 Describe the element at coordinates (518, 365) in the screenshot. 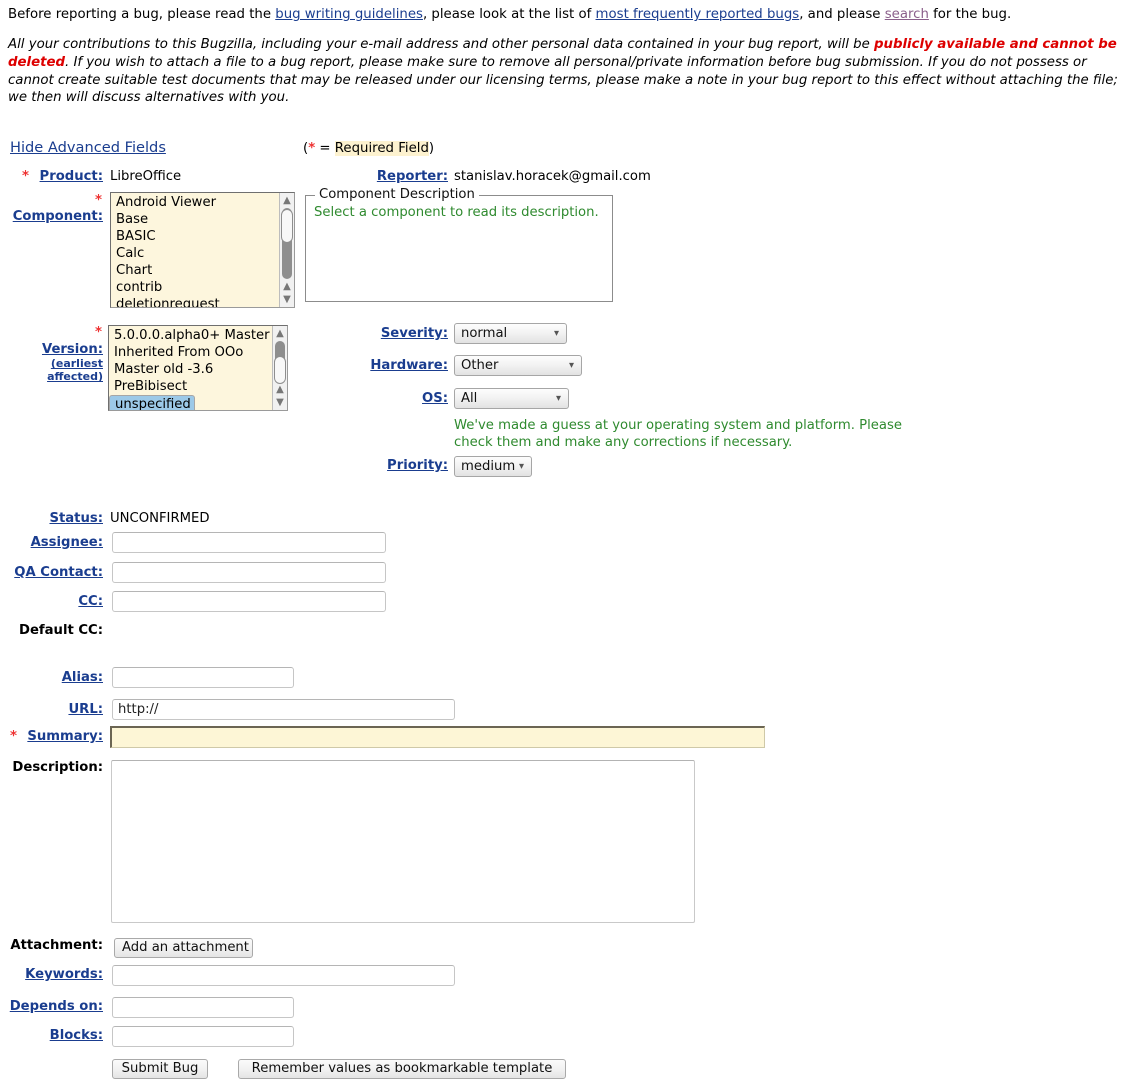

I see `hardware-select: Other ▾` at that location.